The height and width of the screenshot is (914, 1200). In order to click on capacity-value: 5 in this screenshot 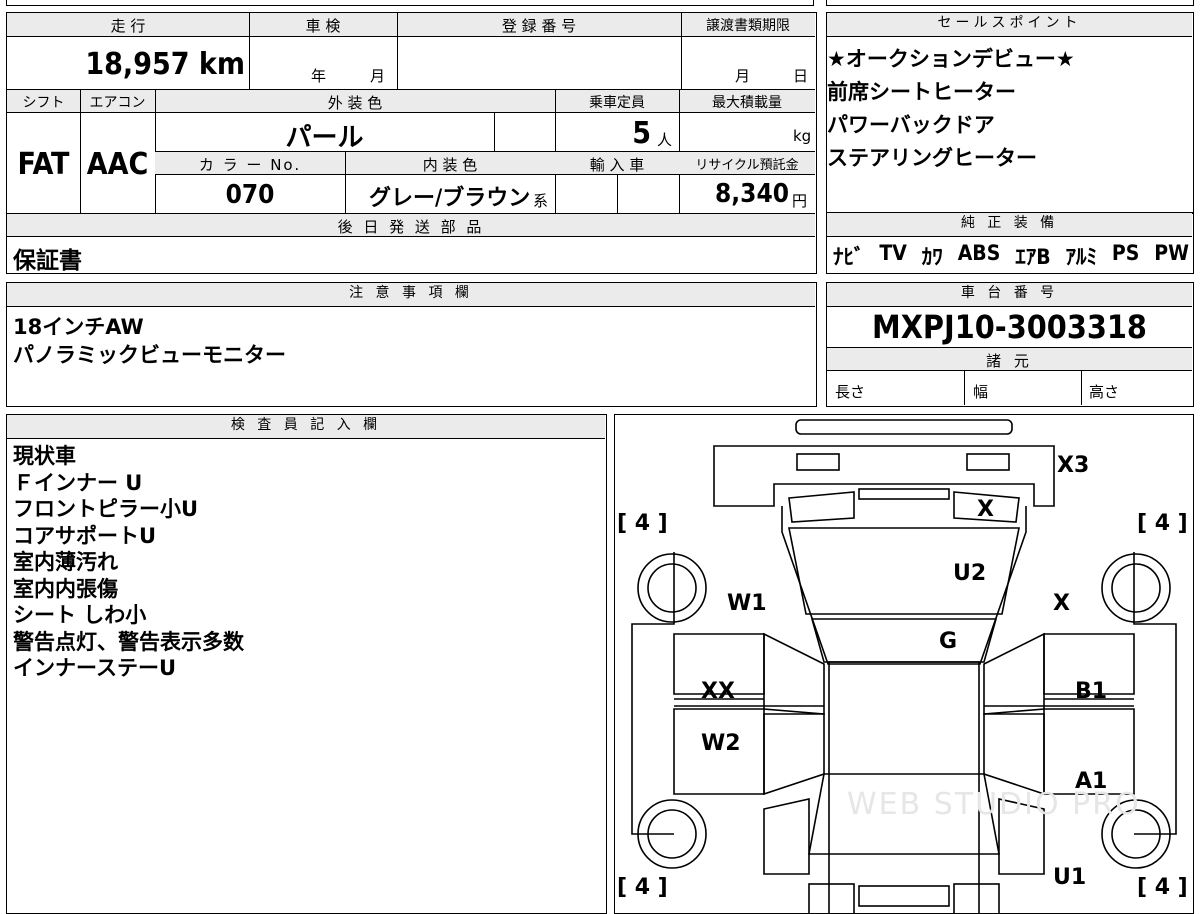, I will do `click(641, 133)`.